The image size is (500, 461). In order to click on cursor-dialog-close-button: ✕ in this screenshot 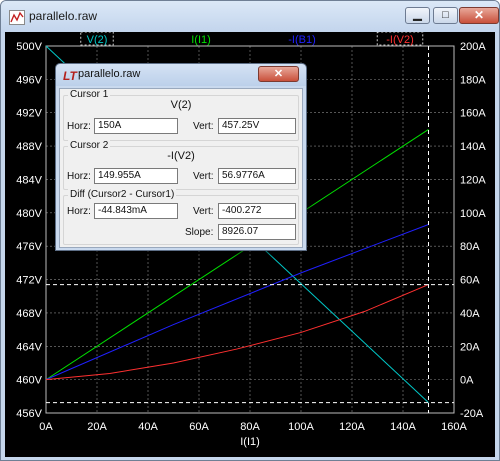, I will do `click(278, 74)`.